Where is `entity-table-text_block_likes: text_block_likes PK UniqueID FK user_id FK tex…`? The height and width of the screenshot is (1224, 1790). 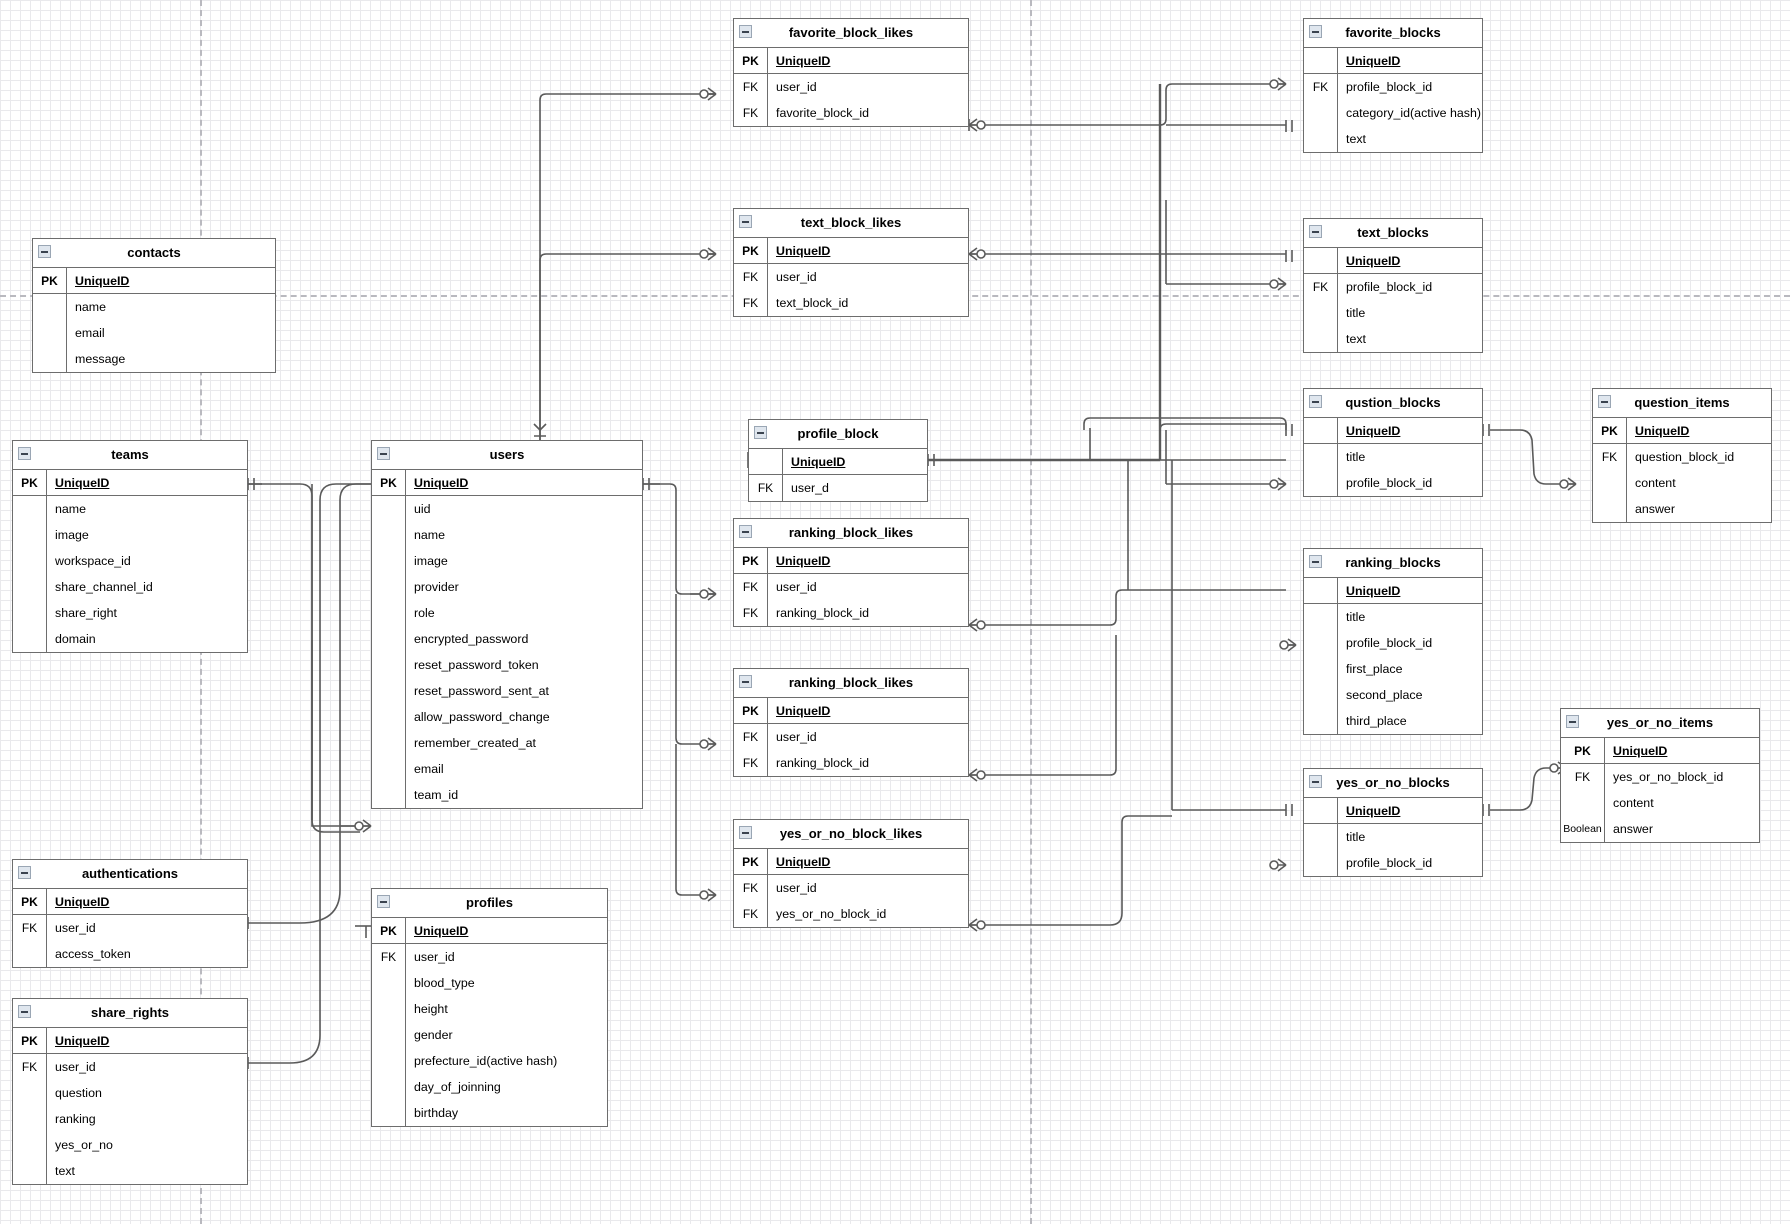 entity-table-text_block_likes: text_block_likes PK UniqueID FK user_id FK tex… is located at coordinates (851, 262).